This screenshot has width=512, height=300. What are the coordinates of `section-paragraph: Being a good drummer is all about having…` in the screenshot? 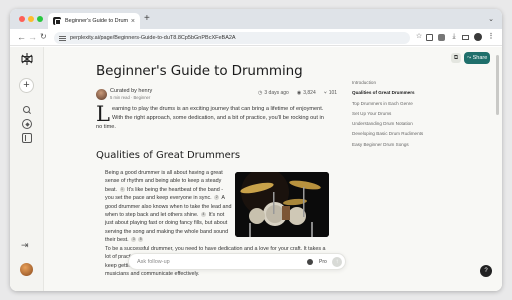 It's located at (169, 207).